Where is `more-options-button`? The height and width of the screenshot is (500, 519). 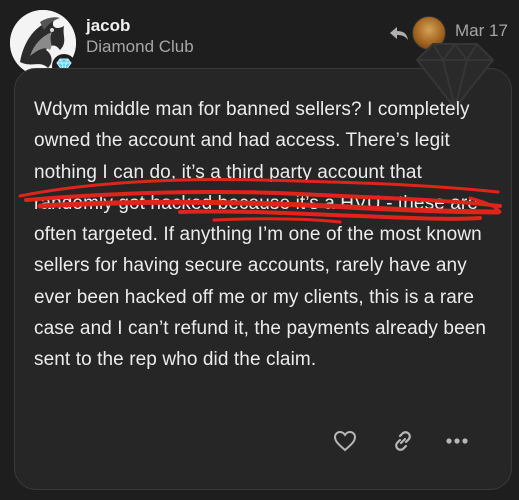 more-options-button is located at coordinates (457, 441).